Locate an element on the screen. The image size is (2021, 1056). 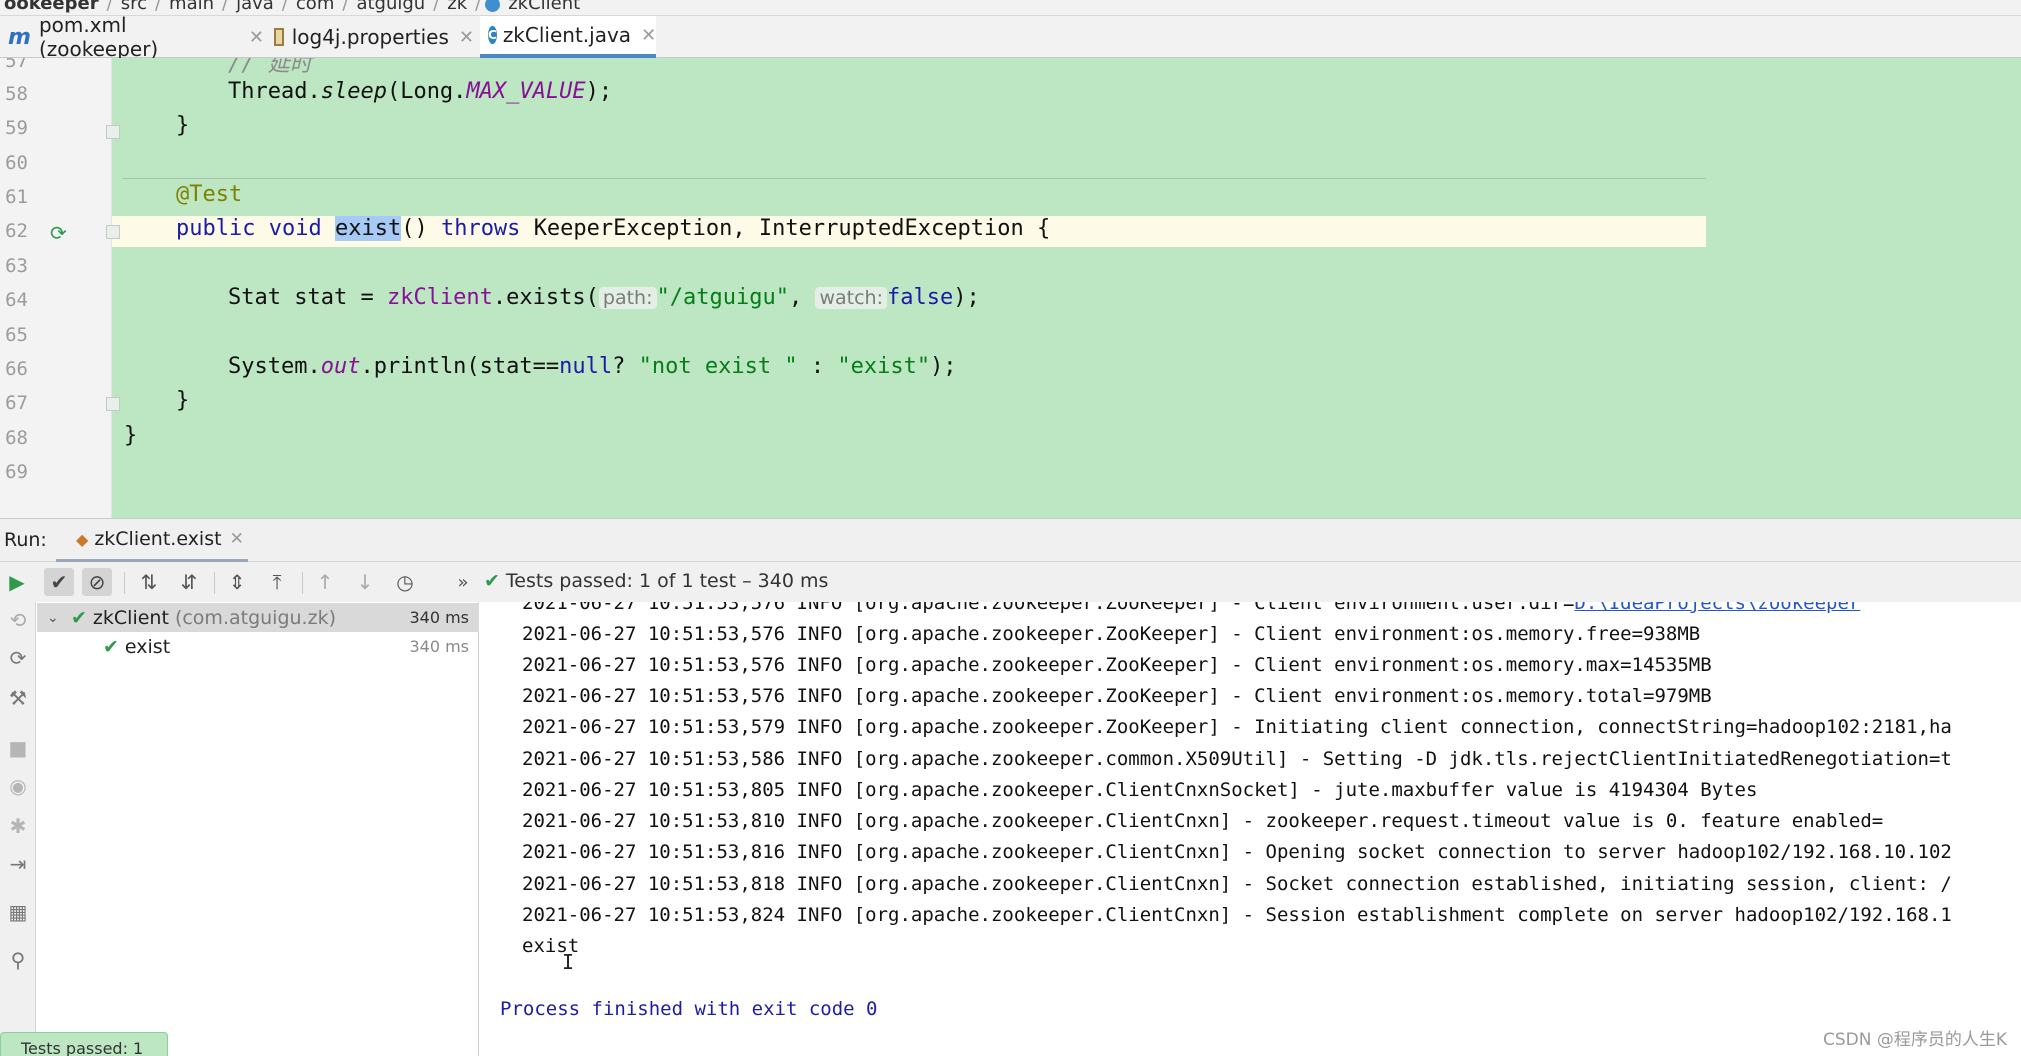
collapse-all-icon: ⤒ is located at coordinates (277, 582).